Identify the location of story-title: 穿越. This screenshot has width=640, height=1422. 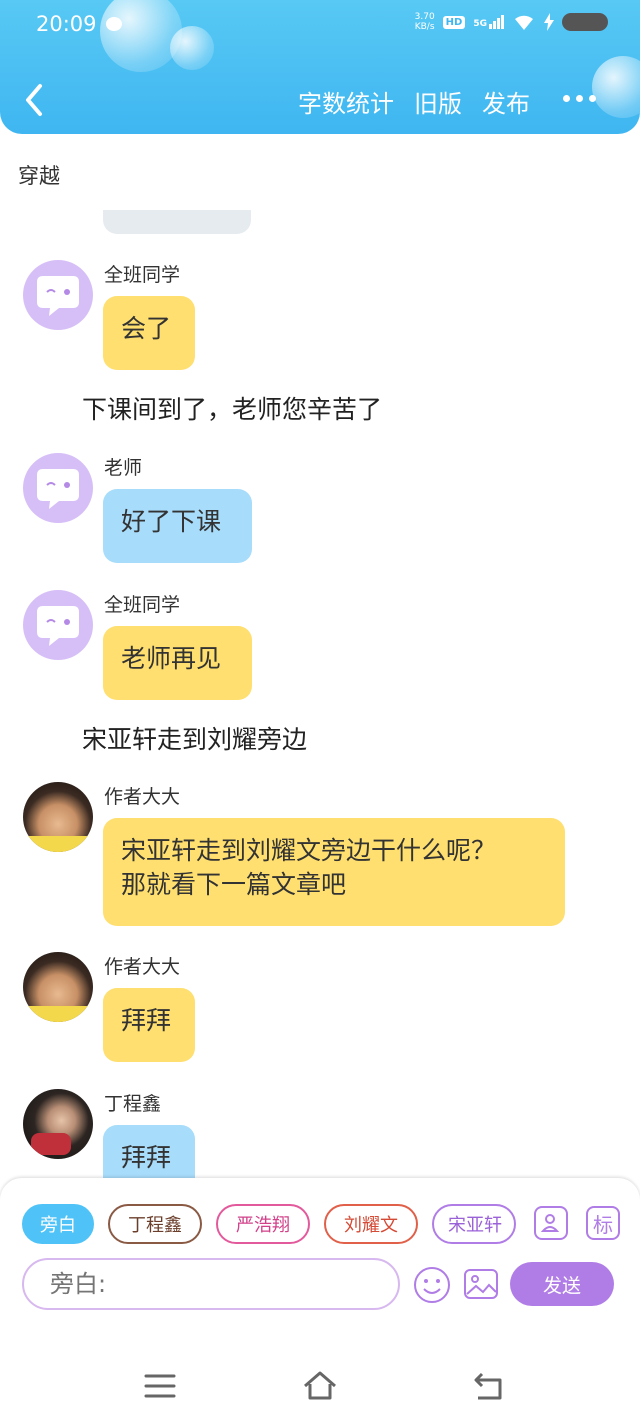
(39, 176).